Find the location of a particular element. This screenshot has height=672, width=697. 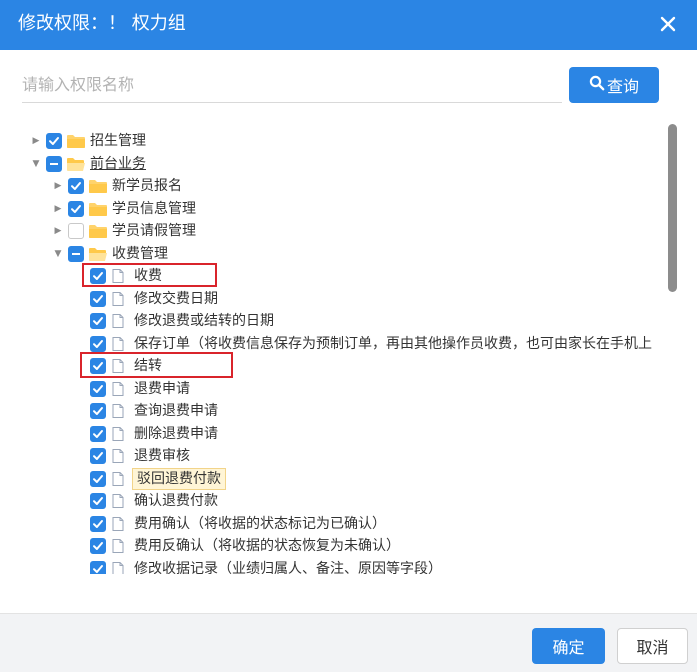

tree-node-label: 新学员报名 is located at coordinates (147, 186).